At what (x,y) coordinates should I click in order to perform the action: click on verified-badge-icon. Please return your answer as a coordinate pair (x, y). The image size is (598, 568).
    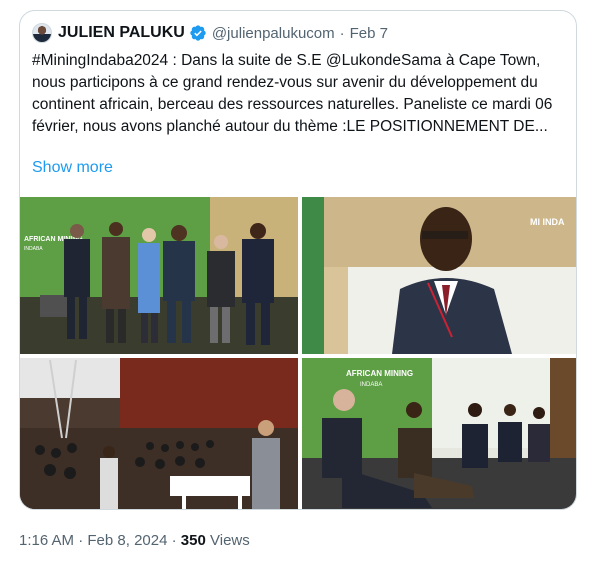
    Looking at the image, I should click on (198, 33).